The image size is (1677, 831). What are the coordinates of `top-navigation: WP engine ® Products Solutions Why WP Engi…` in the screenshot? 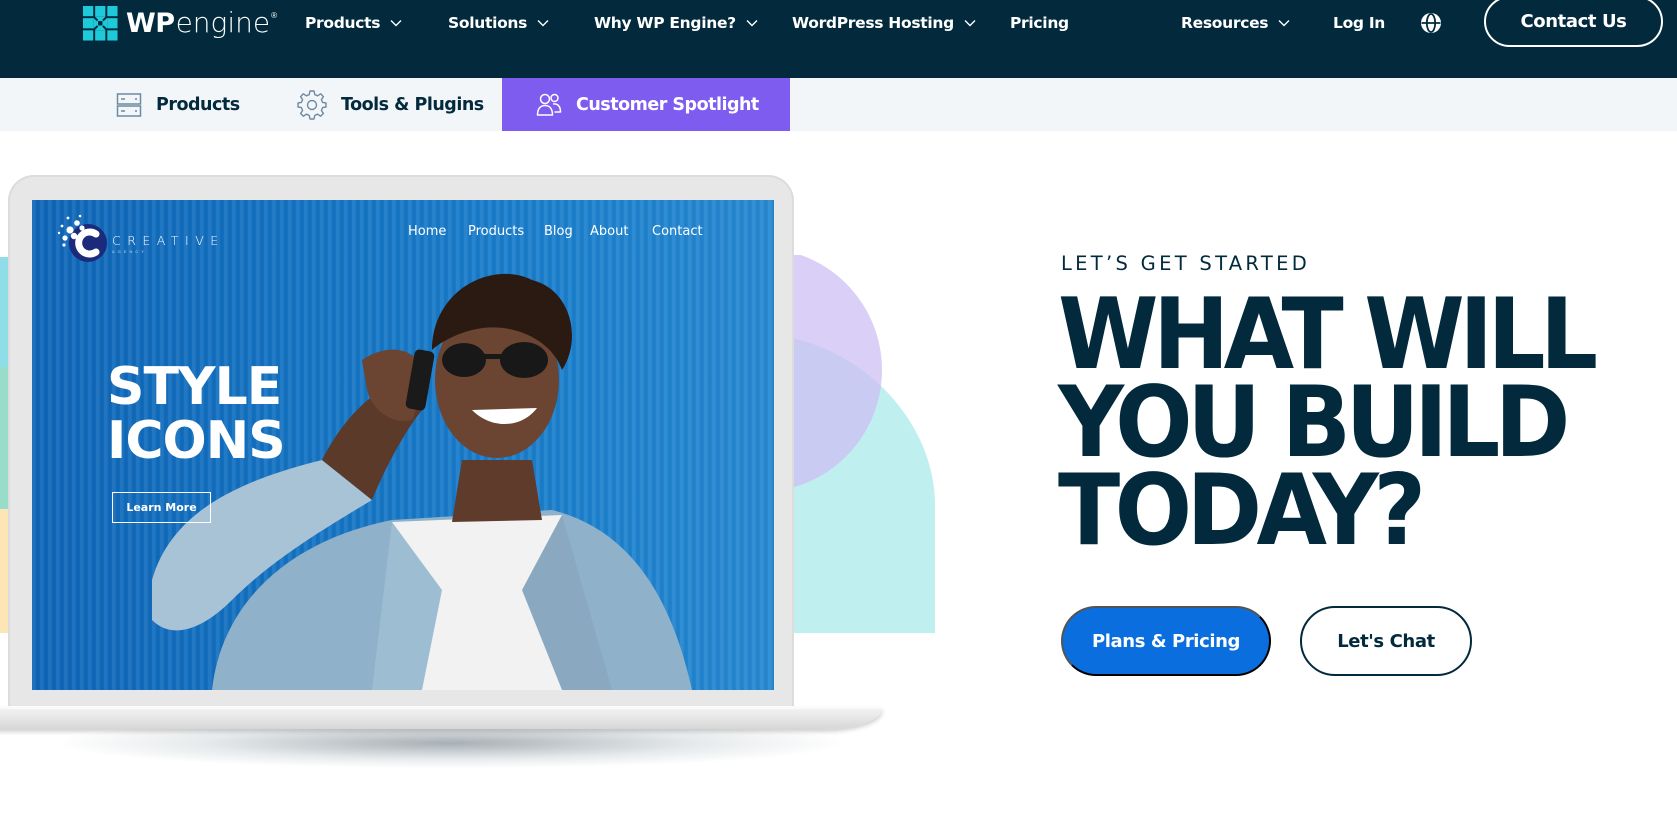 It's located at (838, 39).